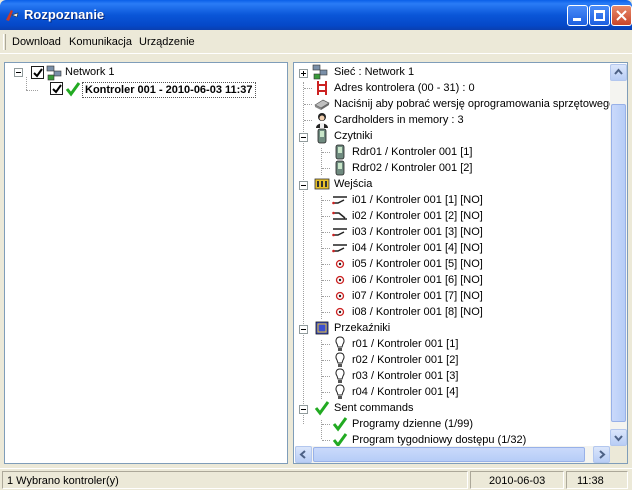  Describe the element at coordinates (303, 137) in the screenshot. I see `readers-collapse-toggle` at that location.